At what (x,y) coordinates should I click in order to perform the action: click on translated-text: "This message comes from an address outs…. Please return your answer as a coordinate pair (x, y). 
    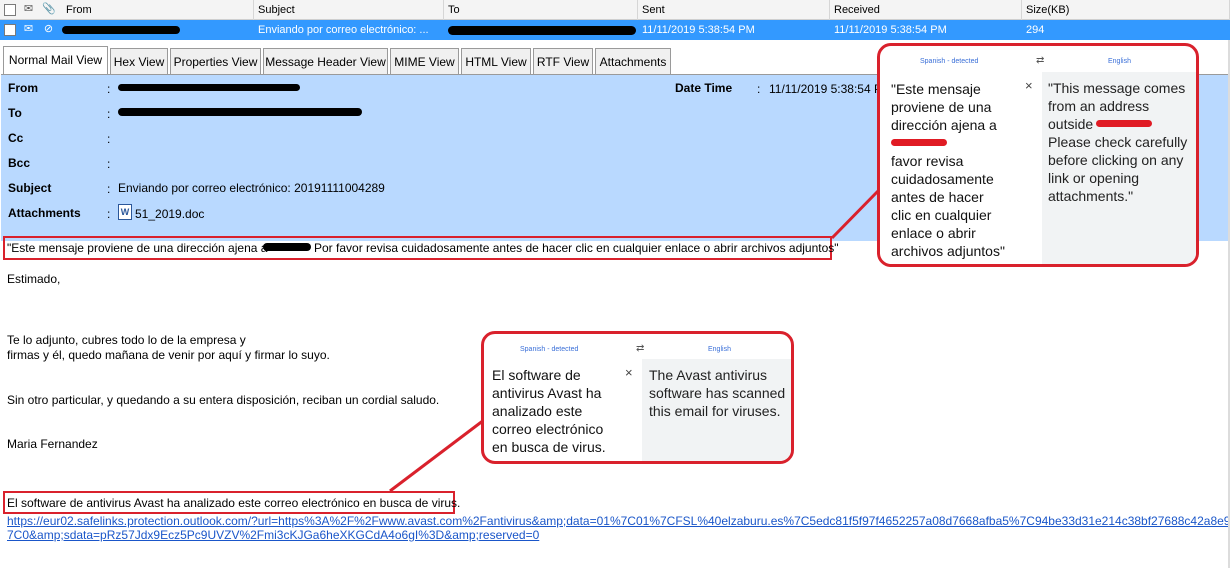
    Looking at the image, I should click on (1119, 168).